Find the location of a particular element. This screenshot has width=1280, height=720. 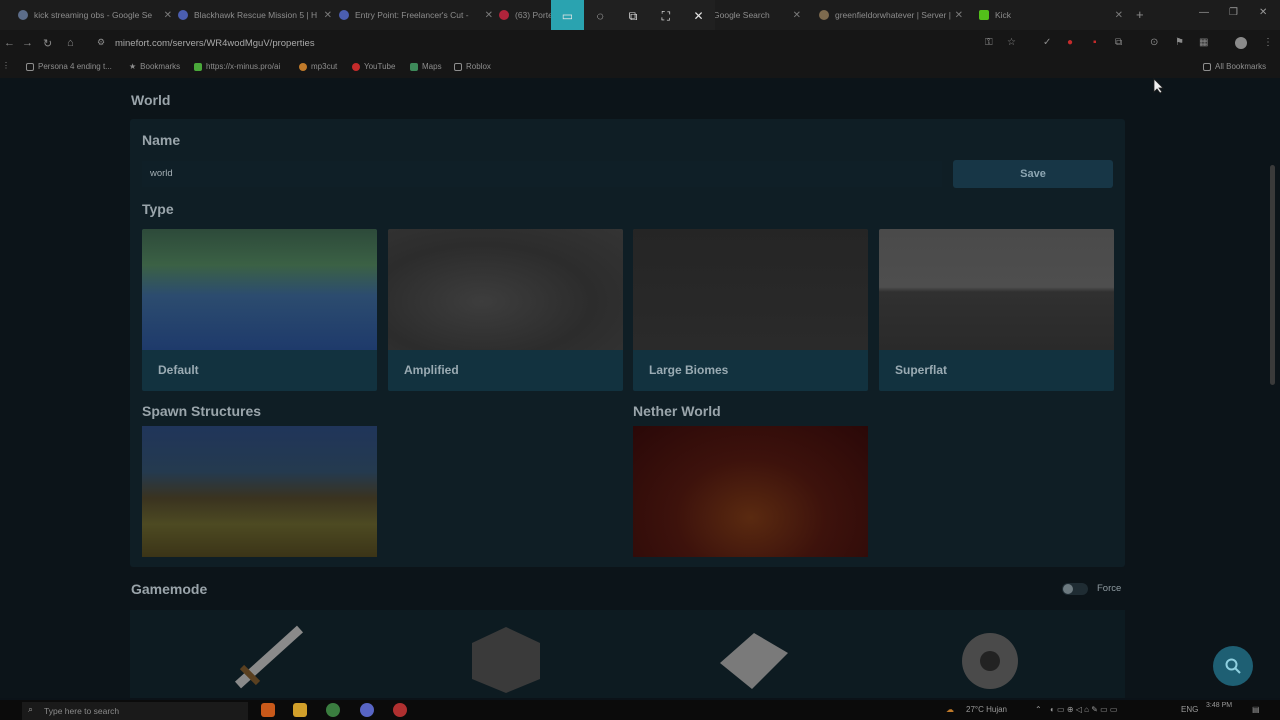

extensions-puzzle-icon: ⧉ is located at coordinates (1118, 42).